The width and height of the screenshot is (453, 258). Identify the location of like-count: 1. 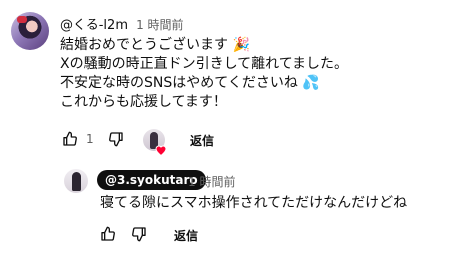
(90, 139).